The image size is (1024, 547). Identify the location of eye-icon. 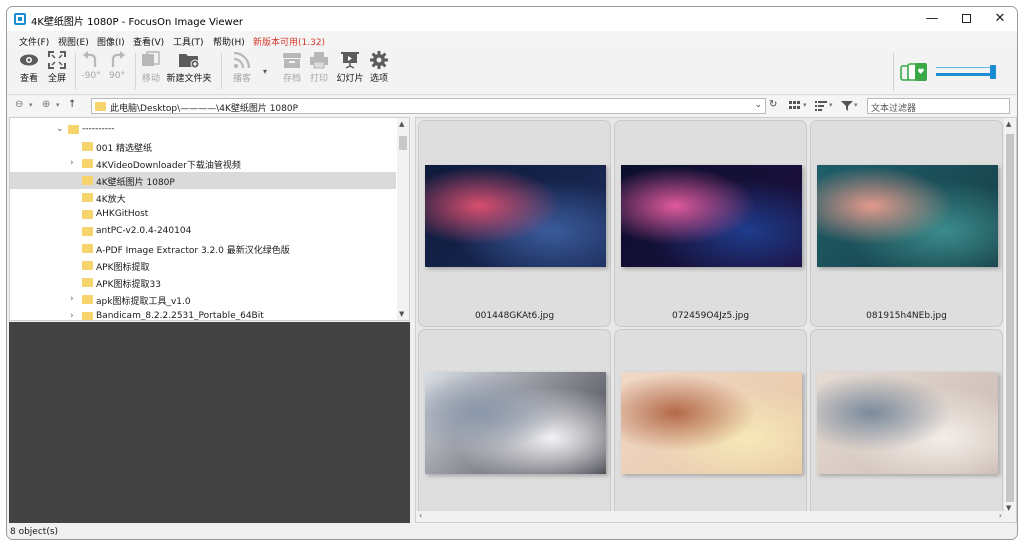
(29, 60).